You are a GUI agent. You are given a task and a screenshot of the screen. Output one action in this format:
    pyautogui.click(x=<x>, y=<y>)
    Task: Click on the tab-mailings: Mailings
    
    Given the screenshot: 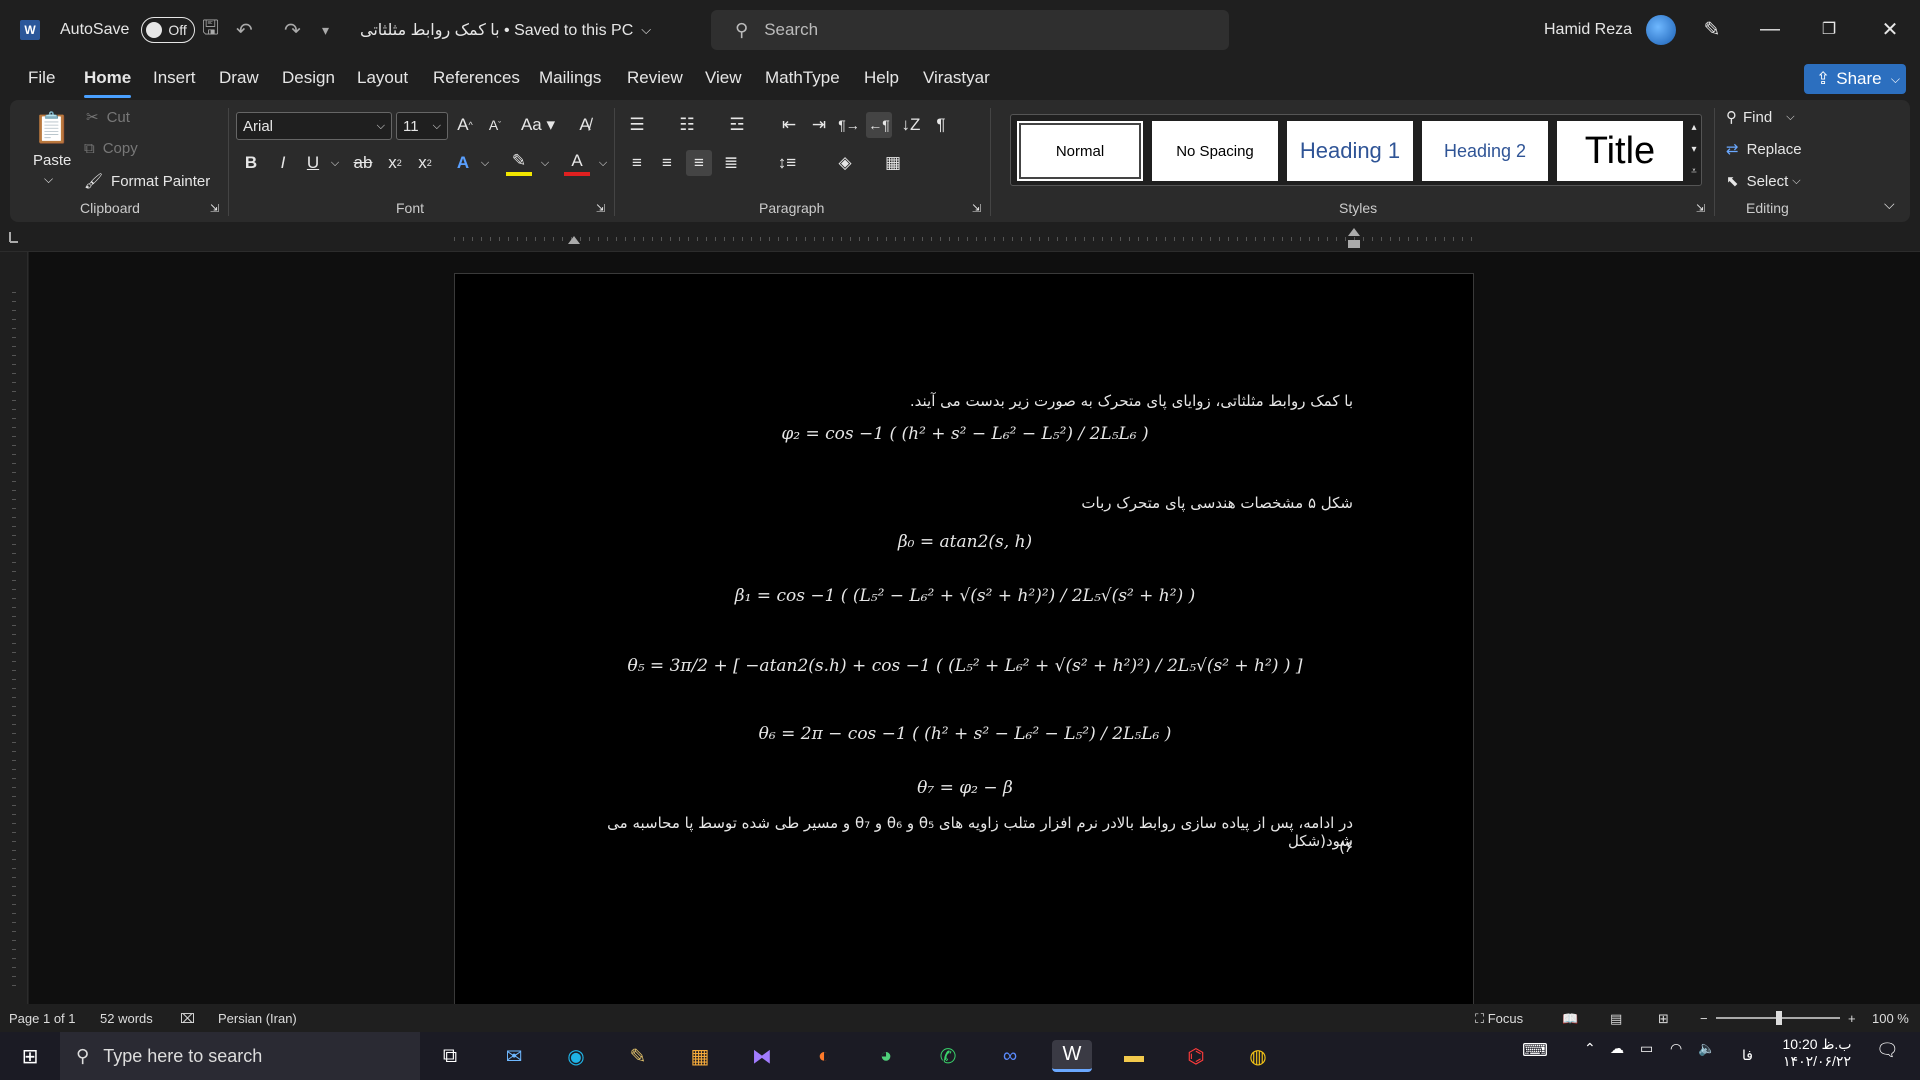 What is the action you would take?
    pyautogui.click(x=570, y=81)
    